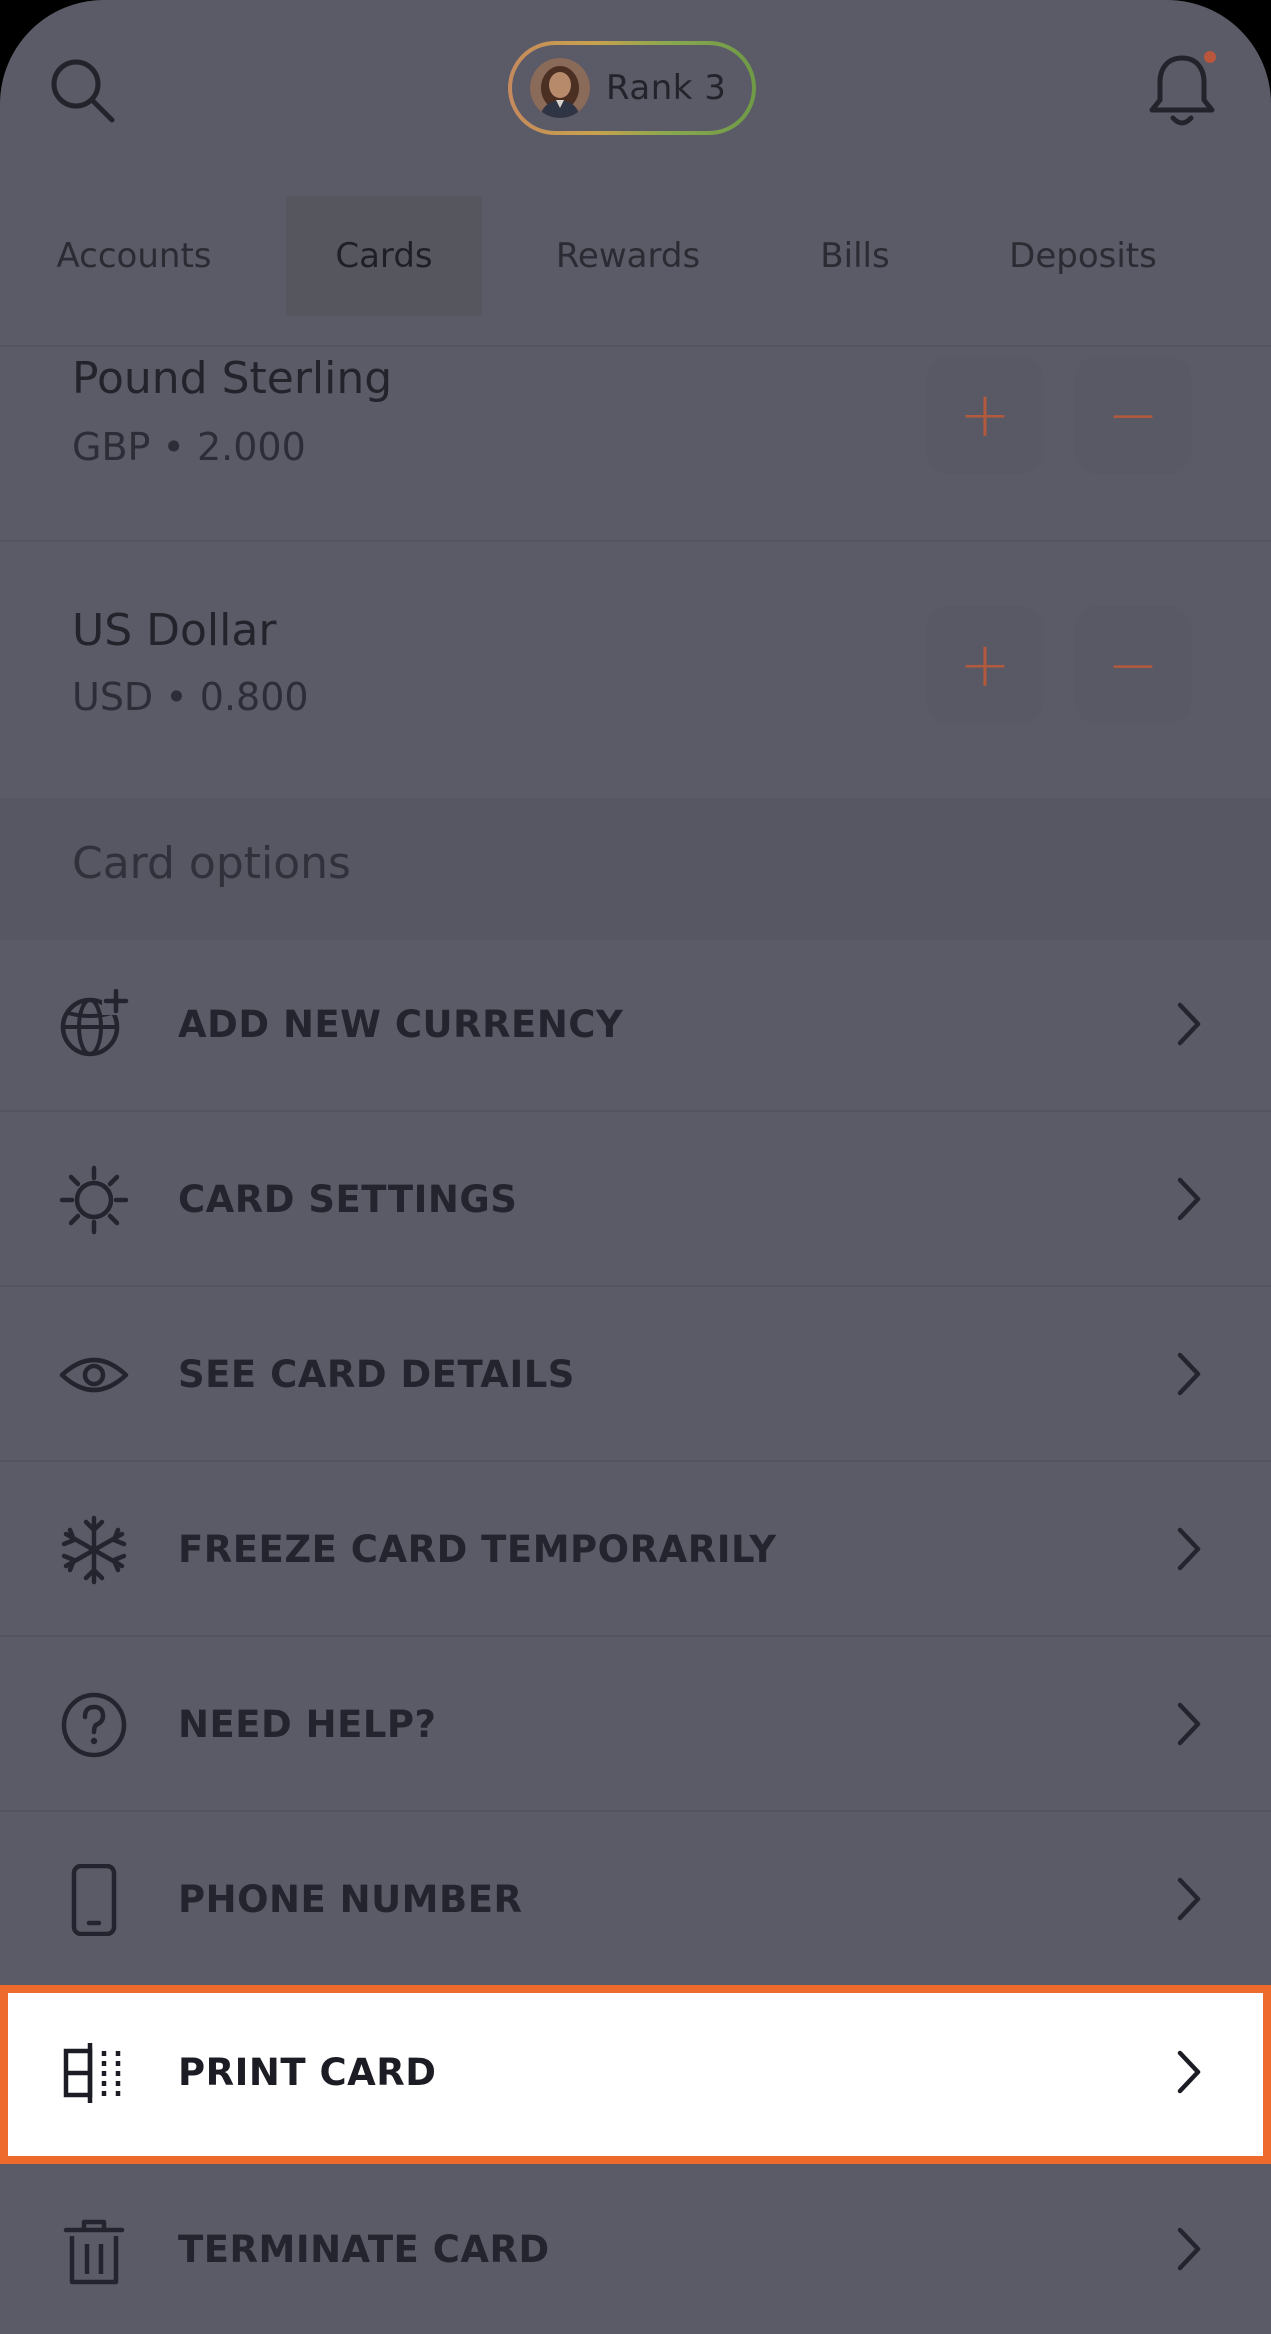 The image size is (1271, 2334). Describe the element at coordinates (134, 256) in the screenshot. I see `tab-accounts: Accounts` at that location.